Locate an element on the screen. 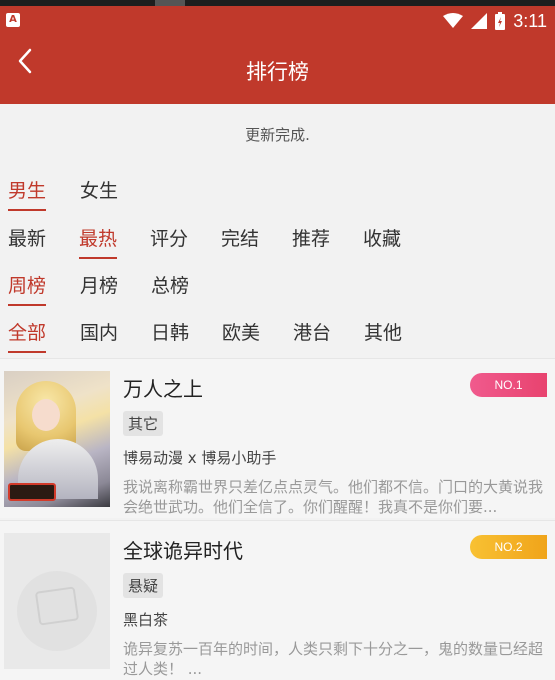 This screenshot has height=680, width=555. filter-sort-rating: 评分 is located at coordinates (169, 240).